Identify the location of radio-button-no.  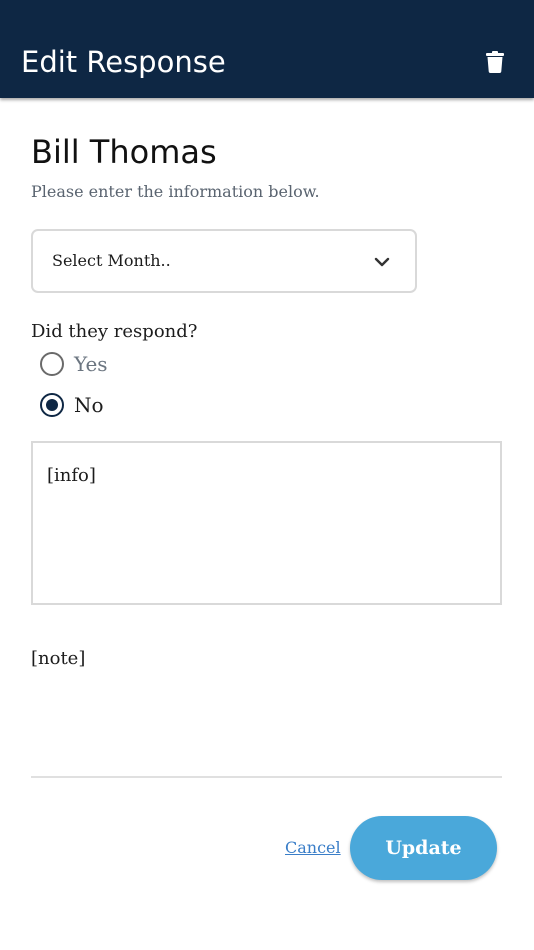
(52, 405).